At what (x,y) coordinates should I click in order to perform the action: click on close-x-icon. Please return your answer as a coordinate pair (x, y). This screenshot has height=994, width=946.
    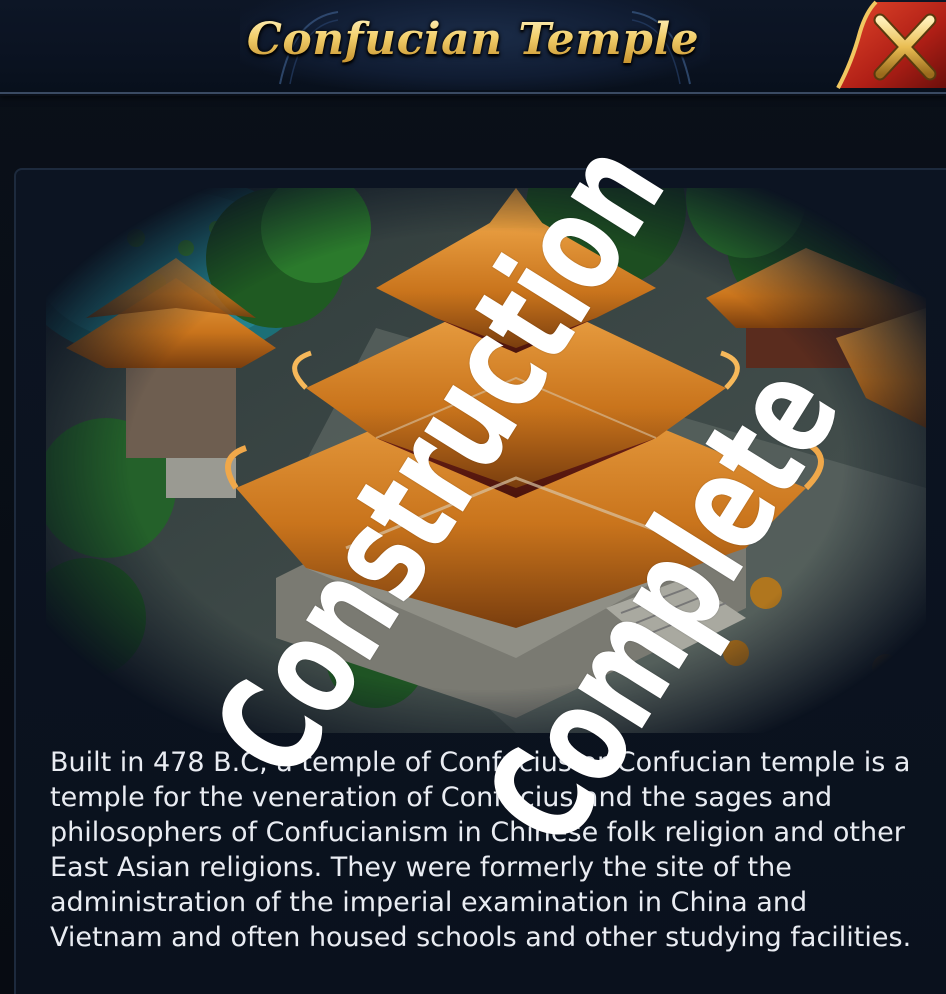
    Looking at the image, I should click on (891, 44).